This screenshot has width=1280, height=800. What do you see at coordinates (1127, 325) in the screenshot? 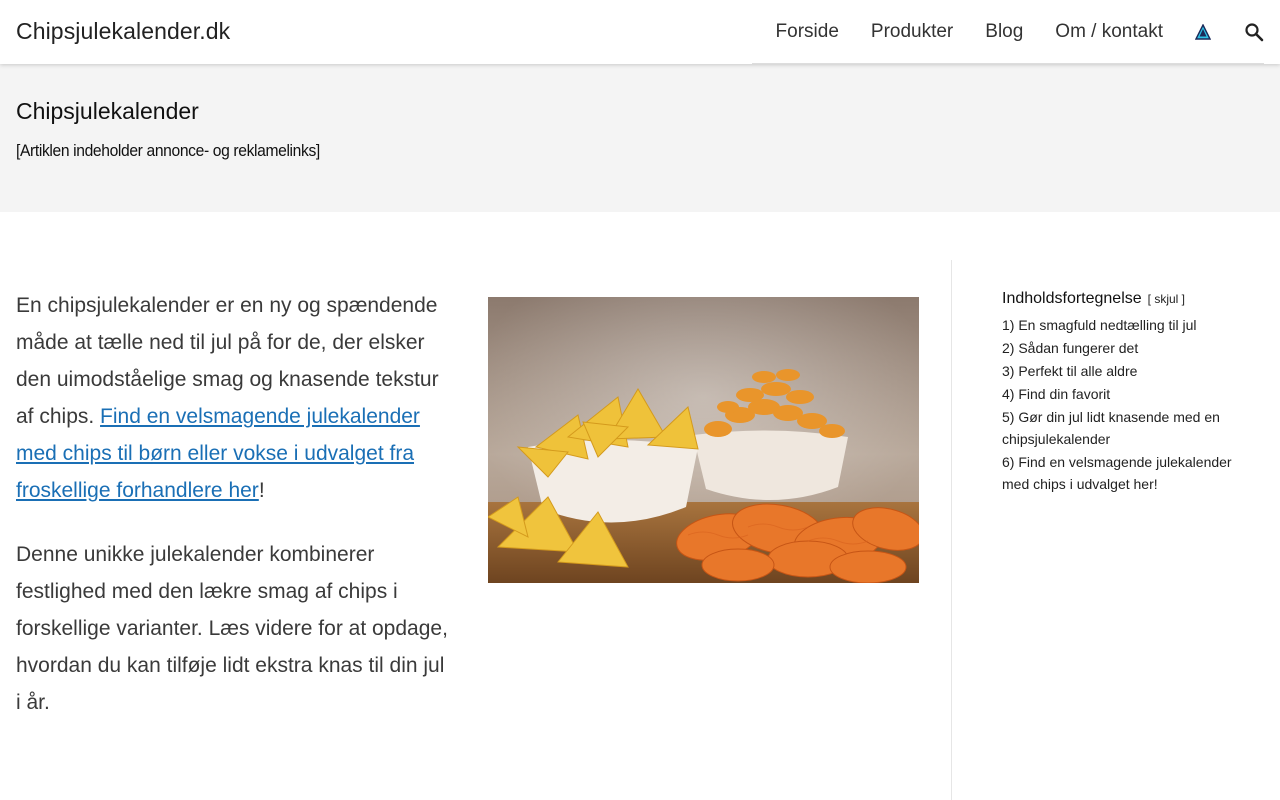
I see `toc-item: 1) En smagfuld nedtælling til jul` at bounding box center [1127, 325].